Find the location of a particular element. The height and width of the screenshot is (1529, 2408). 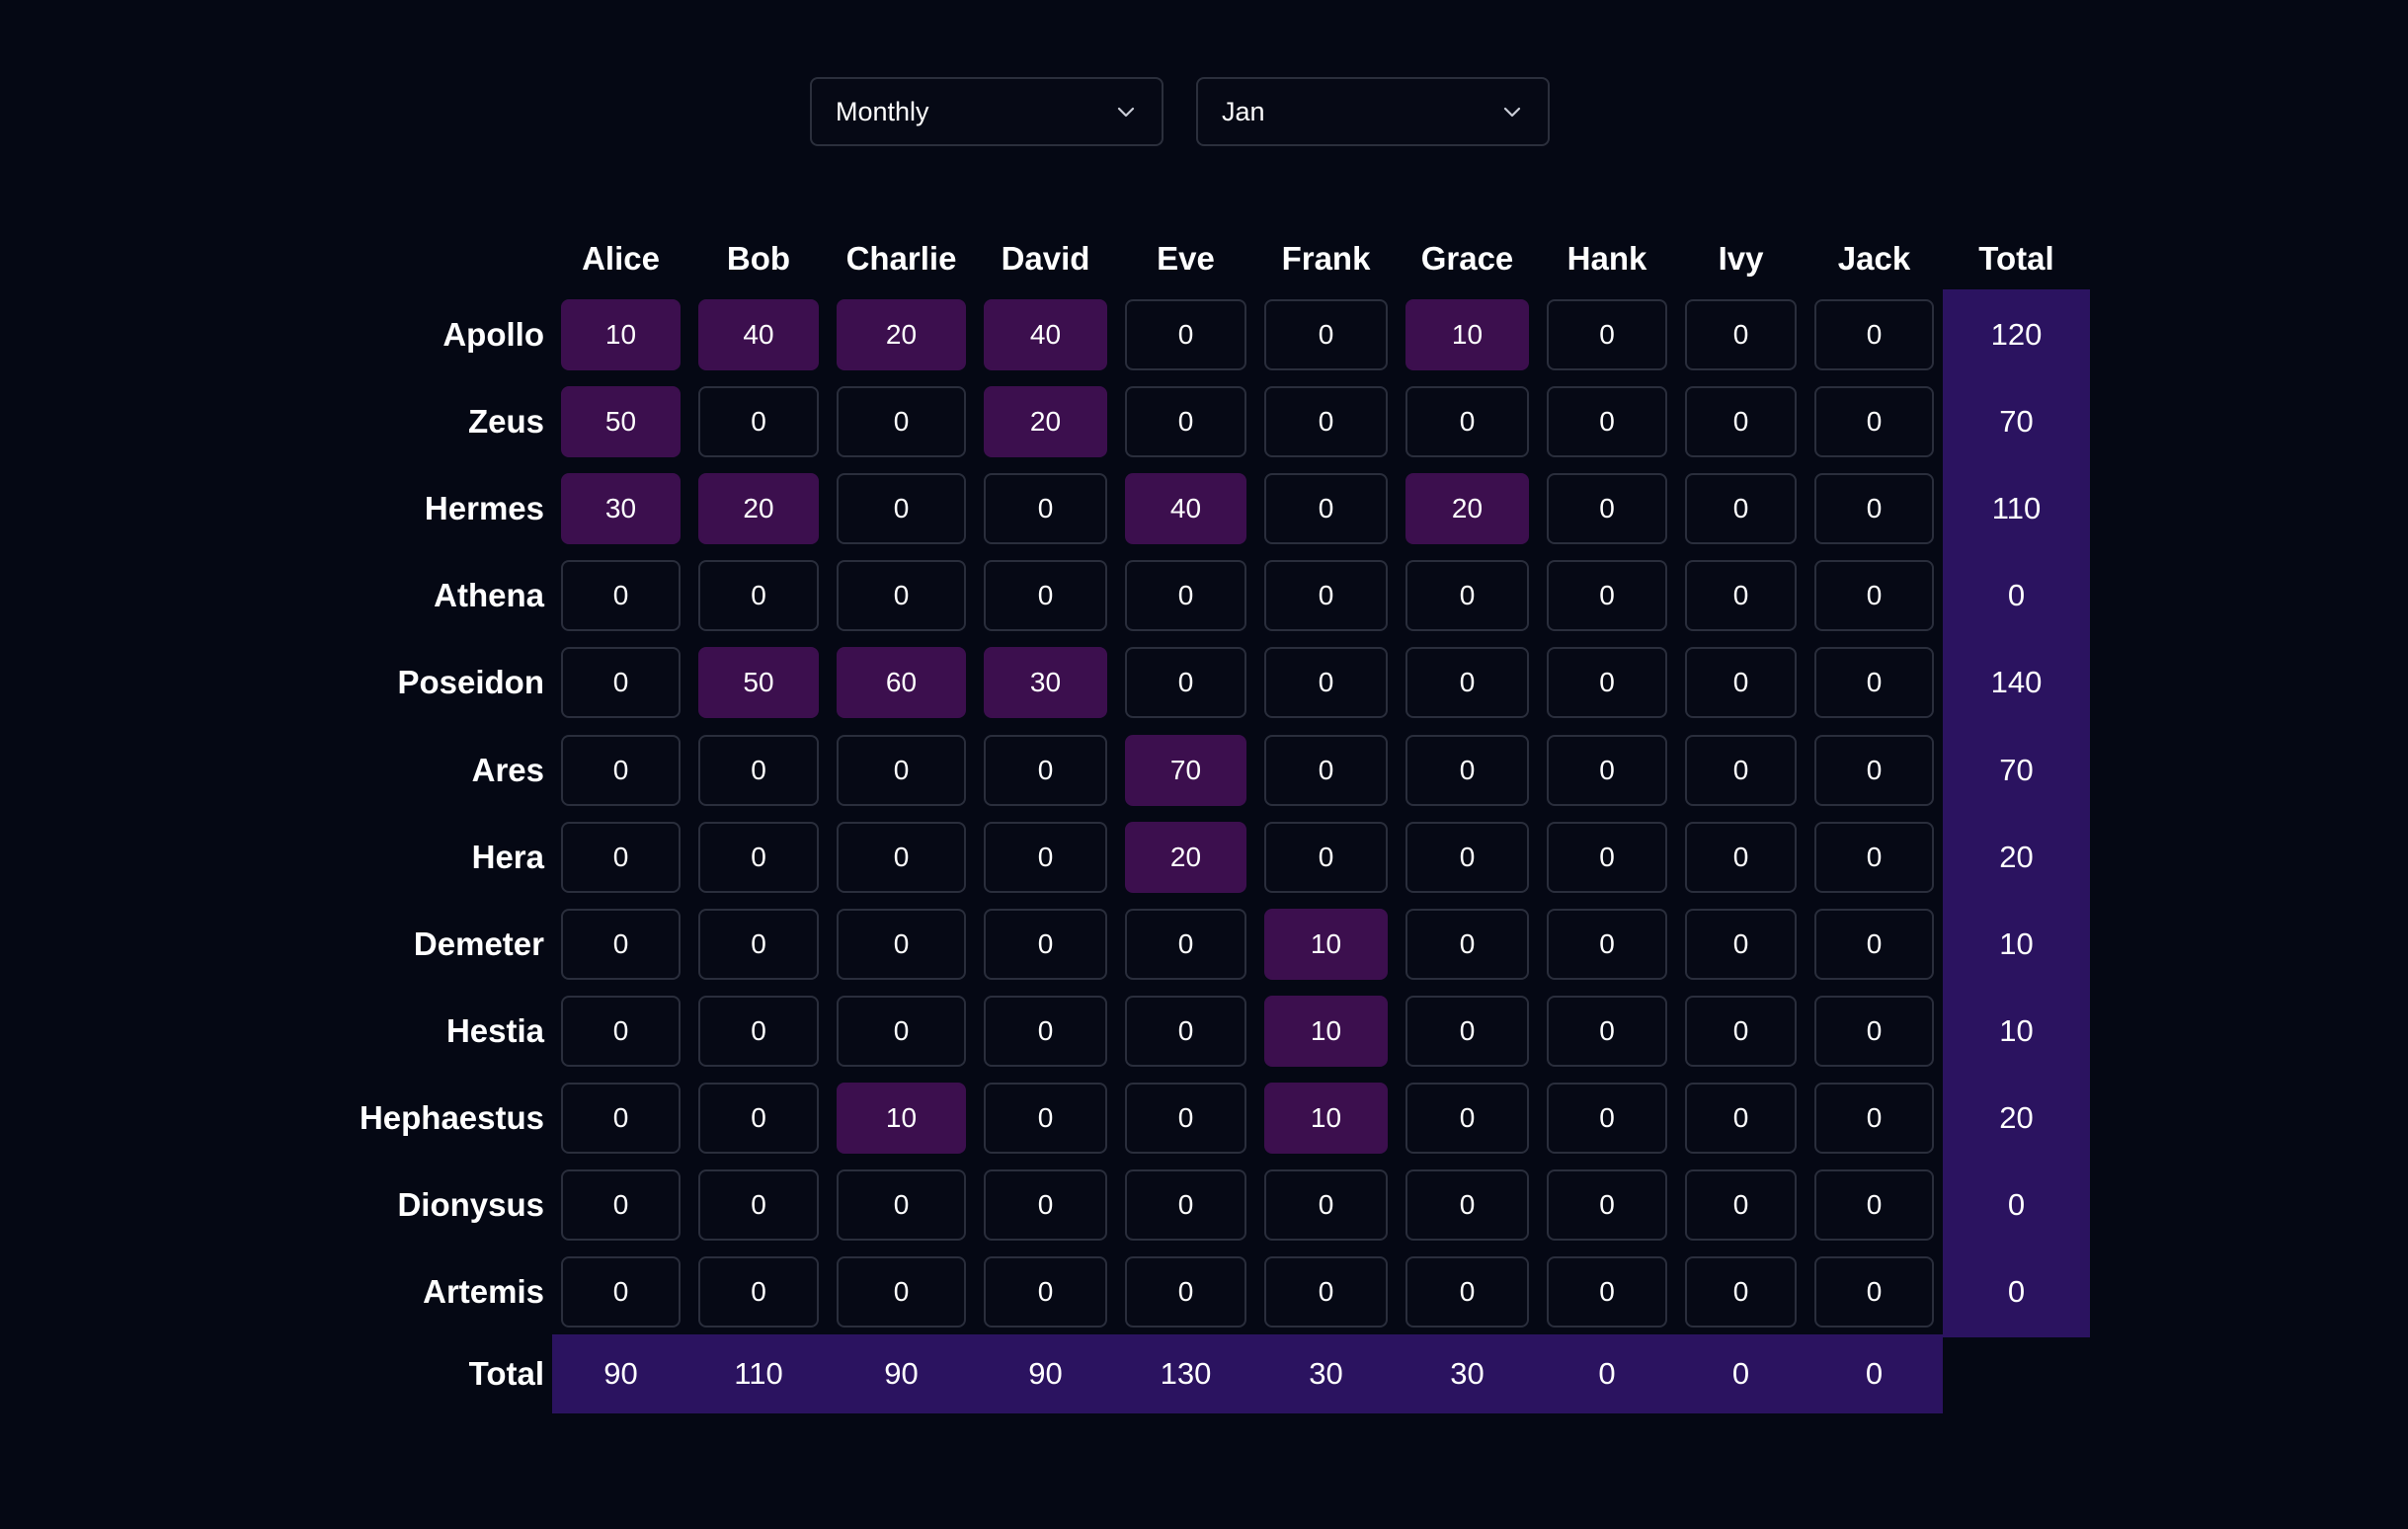

matrix-cell: 70 is located at coordinates (1185, 770).